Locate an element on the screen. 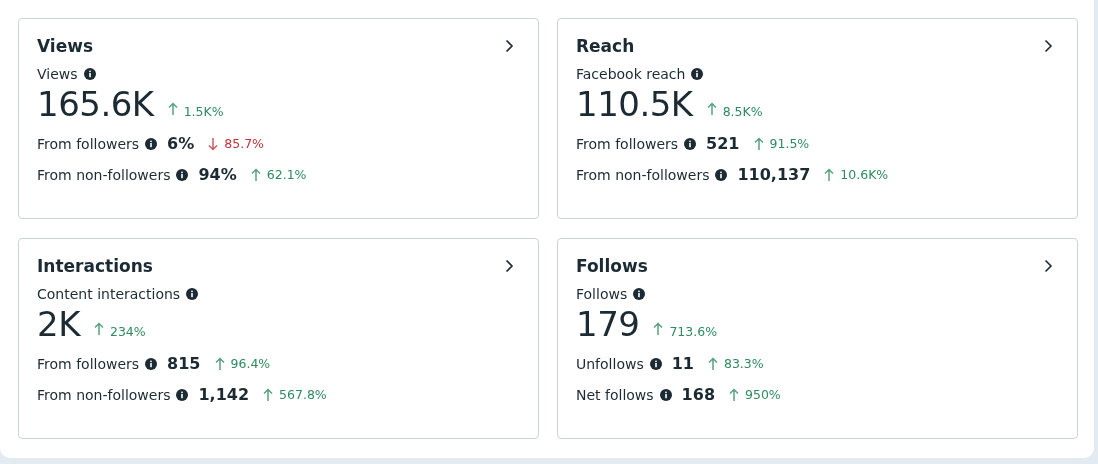 This screenshot has width=1098, height=464. breakdown-value: 94% is located at coordinates (217, 174).